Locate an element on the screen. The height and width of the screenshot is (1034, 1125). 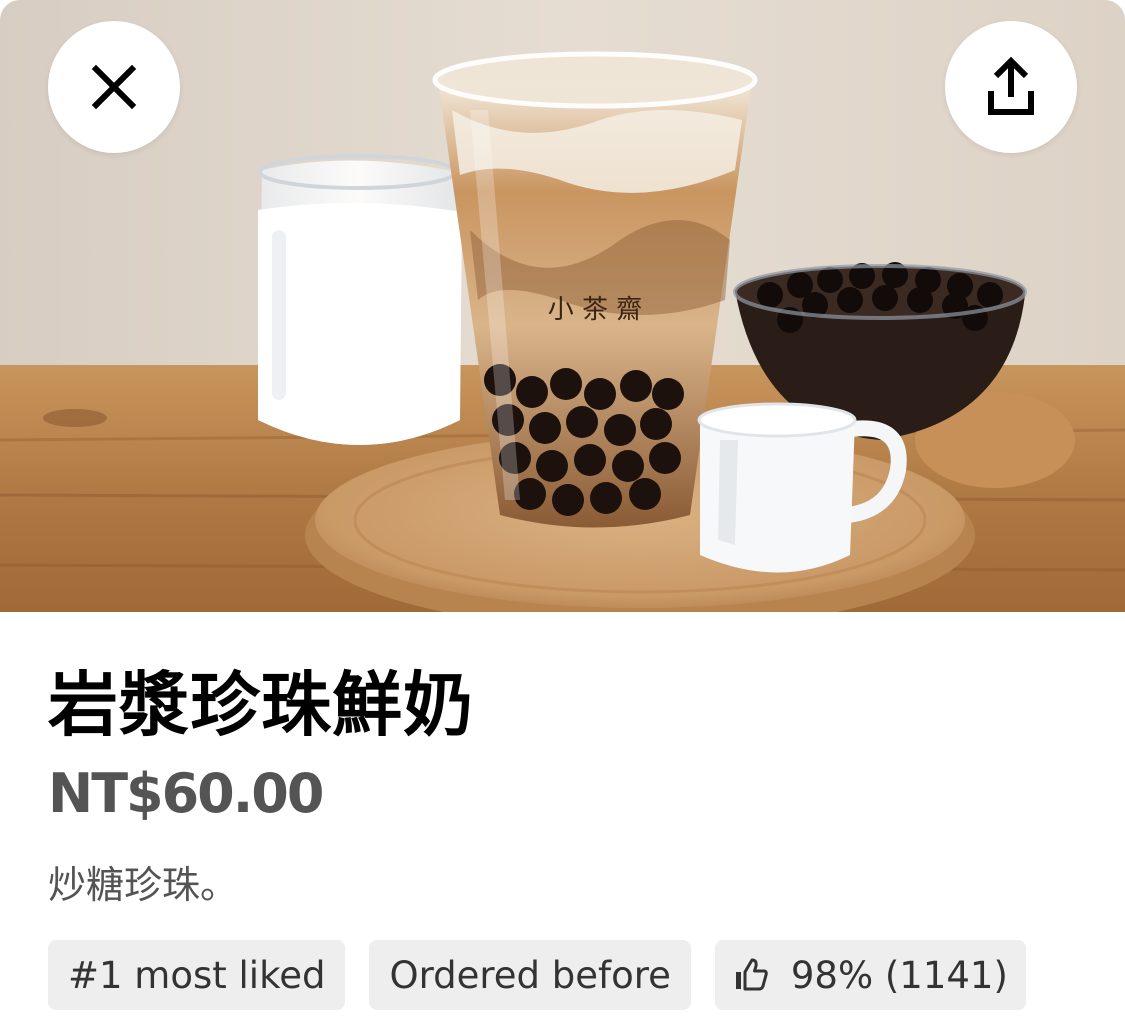
close-icon is located at coordinates (114, 87).